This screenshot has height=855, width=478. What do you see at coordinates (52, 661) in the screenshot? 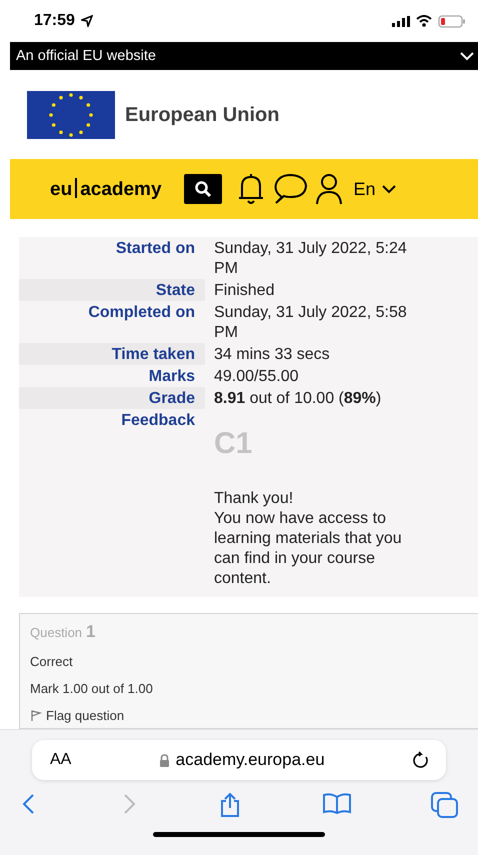
I see `question-status: Correct` at bounding box center [52, 661].